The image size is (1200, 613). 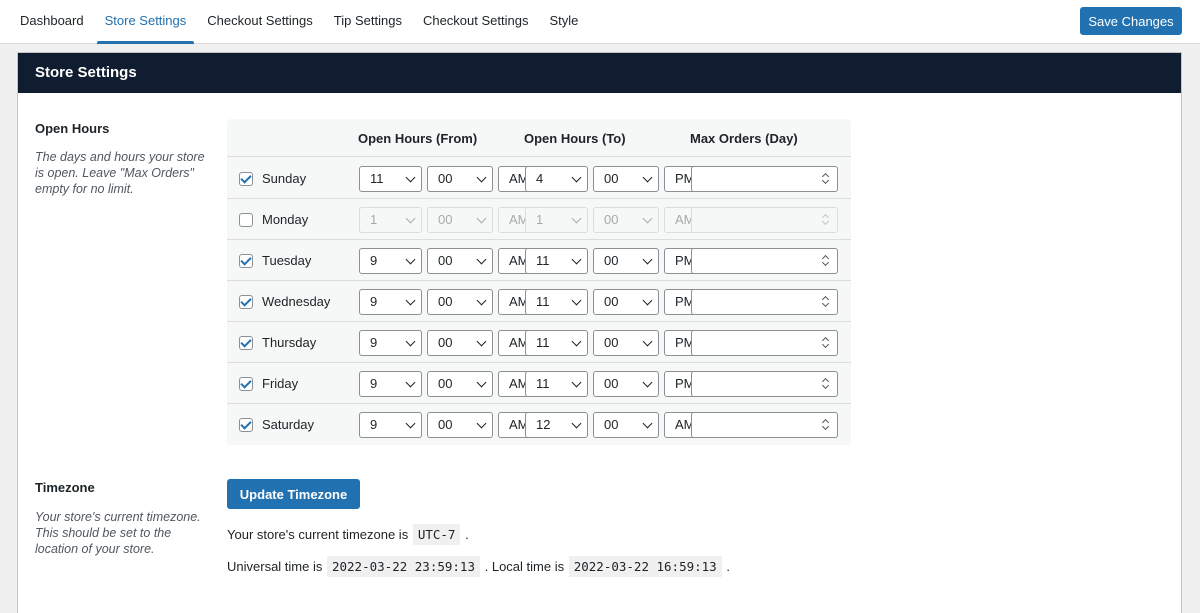 I want to click on timezone-label: Timezone, so click(x=65, y=487).